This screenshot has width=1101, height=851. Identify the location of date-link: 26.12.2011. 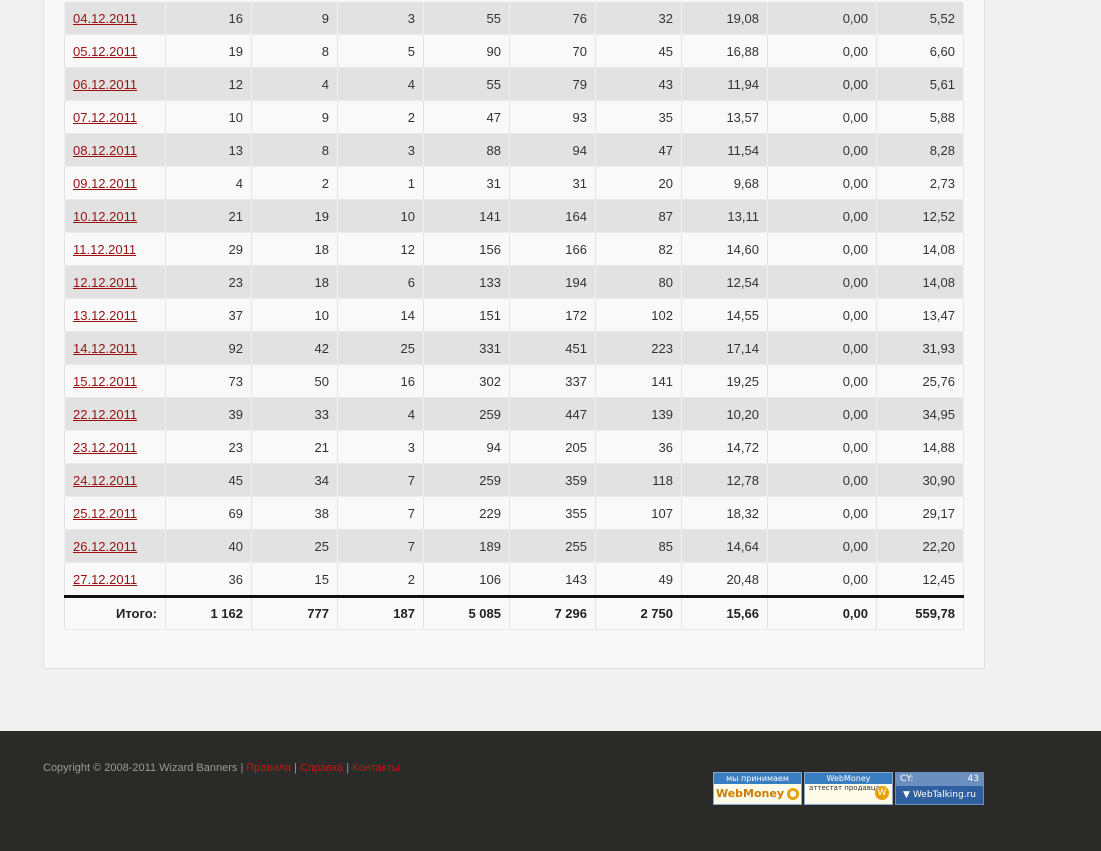
(105, 546).